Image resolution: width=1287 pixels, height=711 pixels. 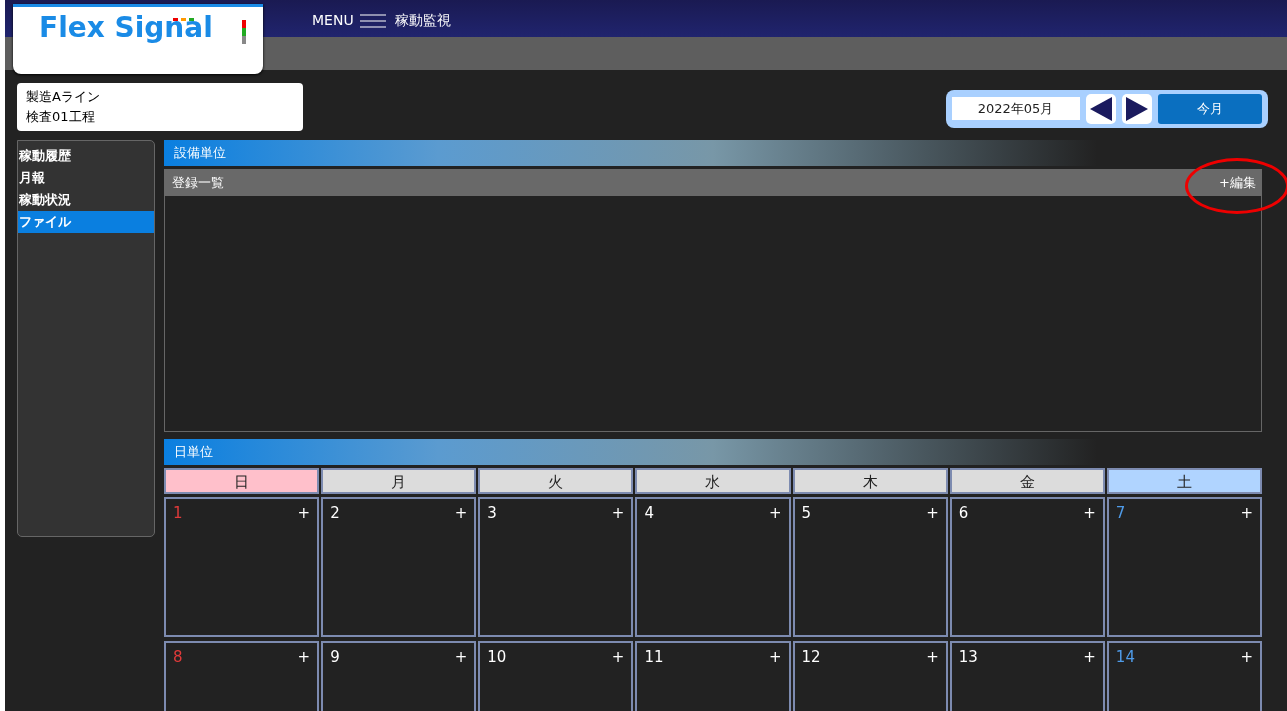 I want to click on day-number: 11, so click(x=654, y=657).